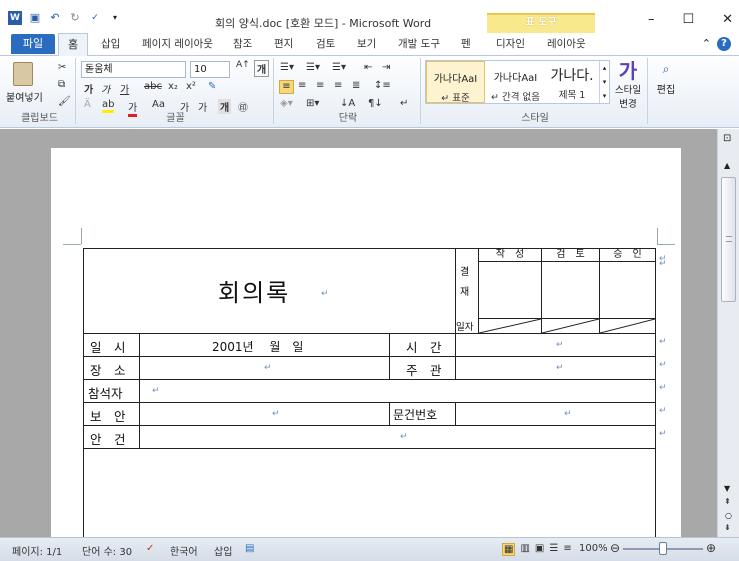 Image resolution: width=739 pixels, height=561 pixels. Describe the element at coordinates (397, 437) in the screenshot. I see `value-cell-agenda: ↵` at that location.